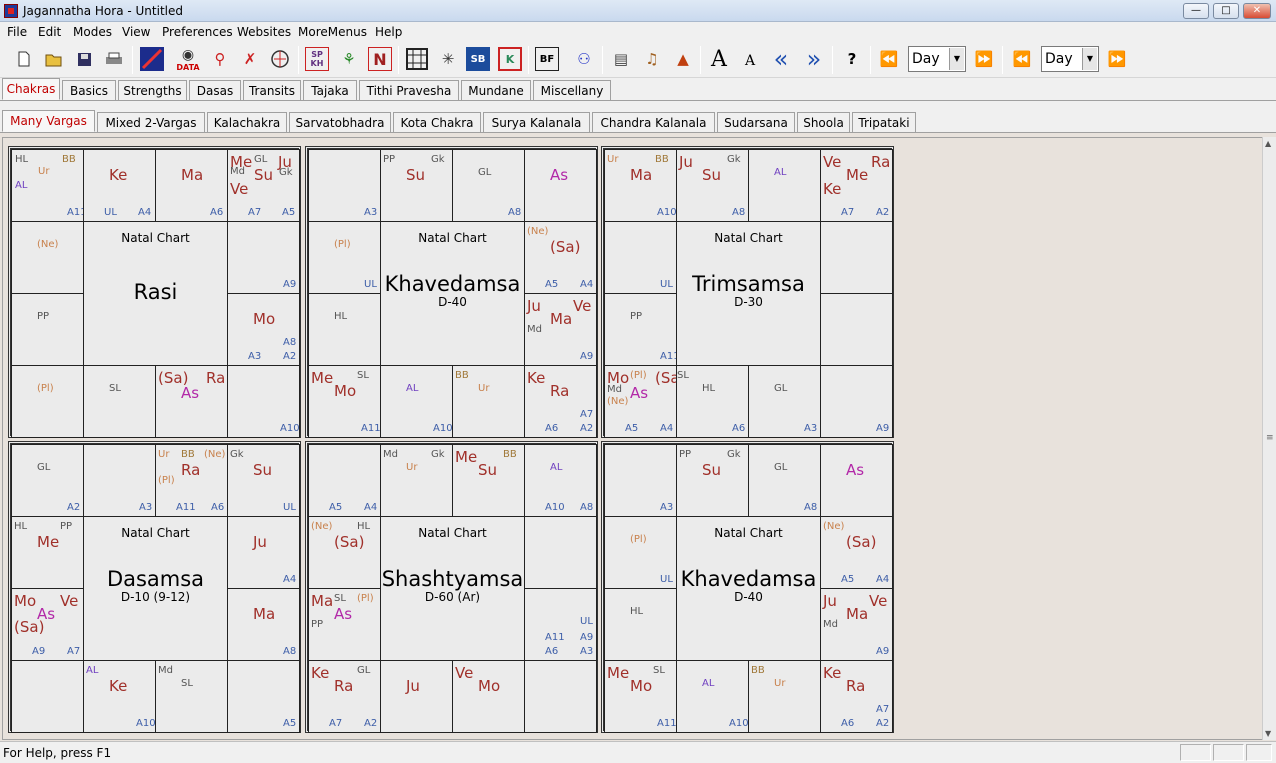  What do you see at coordinates (1268, 143) in the screenshot?
I see `scroll-up-icon: ▲` at bounding box center [1268, 143].